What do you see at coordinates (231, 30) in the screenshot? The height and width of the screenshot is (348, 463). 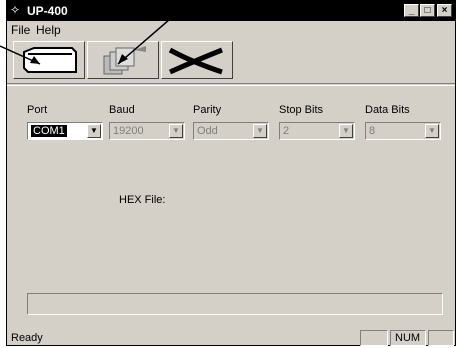 I see `menu-bar: File Help` at bounding box center [231, 30].